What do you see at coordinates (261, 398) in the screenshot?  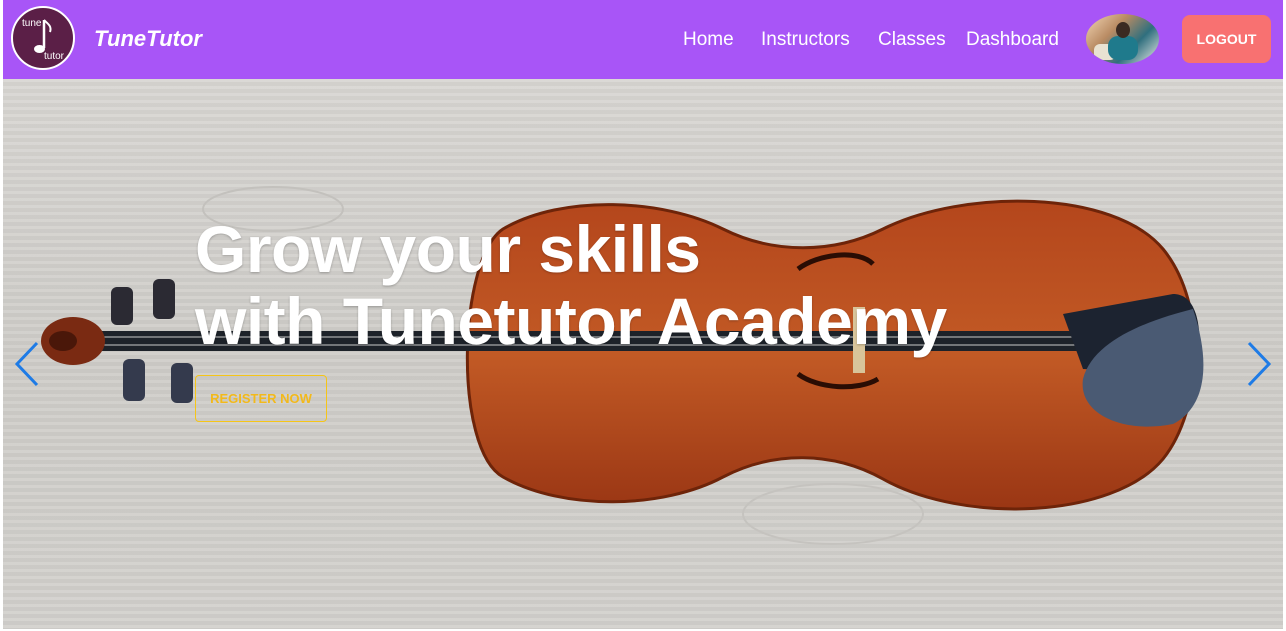 I see `register-now-button: REGISTER NOW` at bounding box center [261, 398].